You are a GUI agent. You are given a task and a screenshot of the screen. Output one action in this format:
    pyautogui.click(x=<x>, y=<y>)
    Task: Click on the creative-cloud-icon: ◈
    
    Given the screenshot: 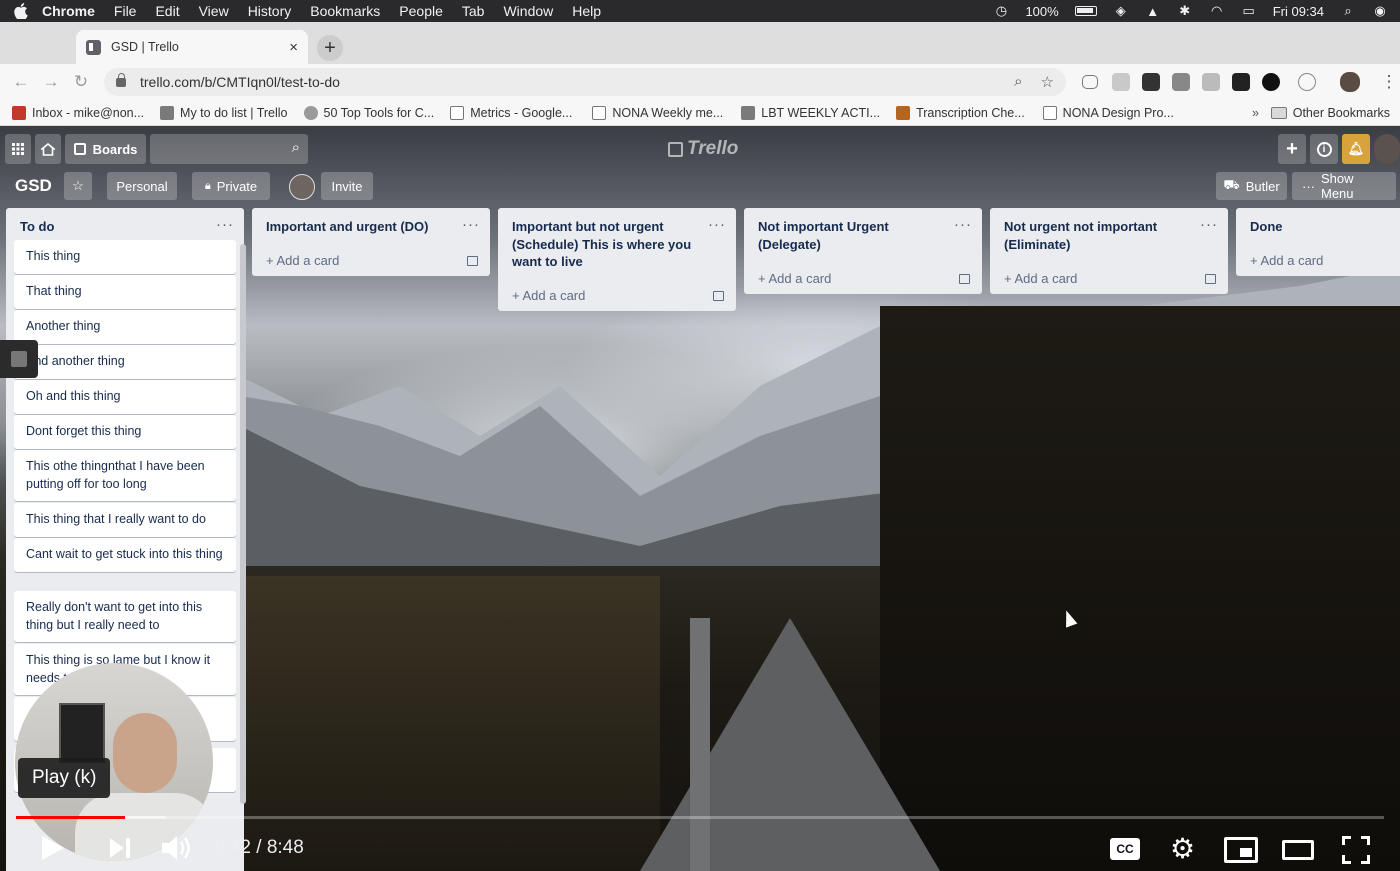 What is the action you would take?
    pyautogui.click(x=1121, y=10)
    